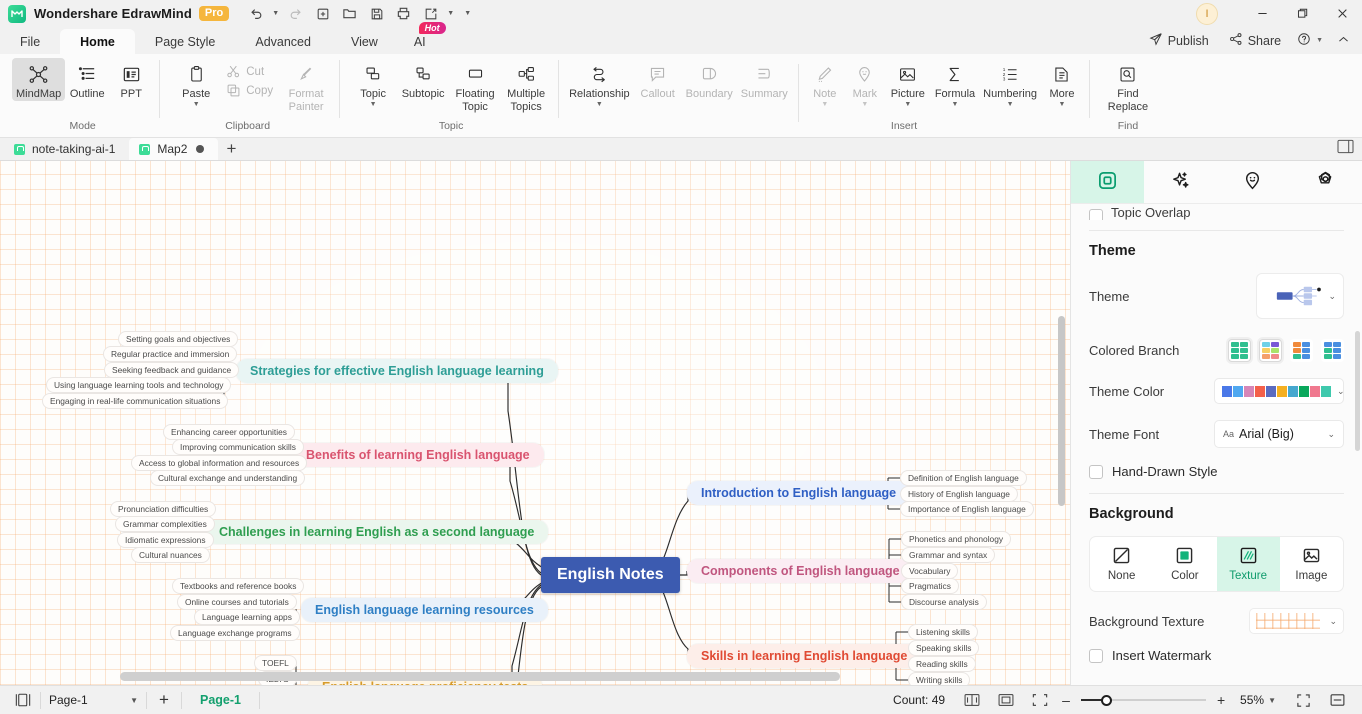 The image size is (1362, 714). I want to click on subtopic: Importance of English language, so click(967, 509).